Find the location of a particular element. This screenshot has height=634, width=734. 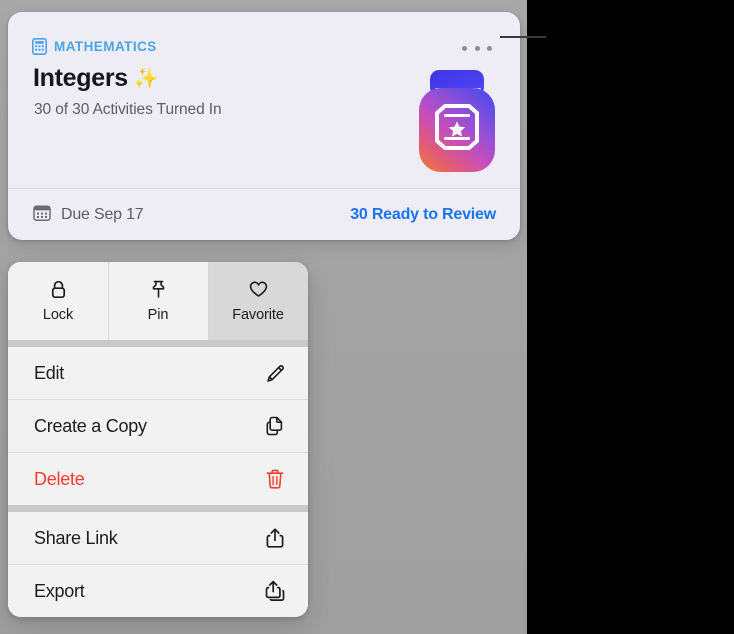

context-menu-tile-label: Favorite is located at coordinates (258, 315).